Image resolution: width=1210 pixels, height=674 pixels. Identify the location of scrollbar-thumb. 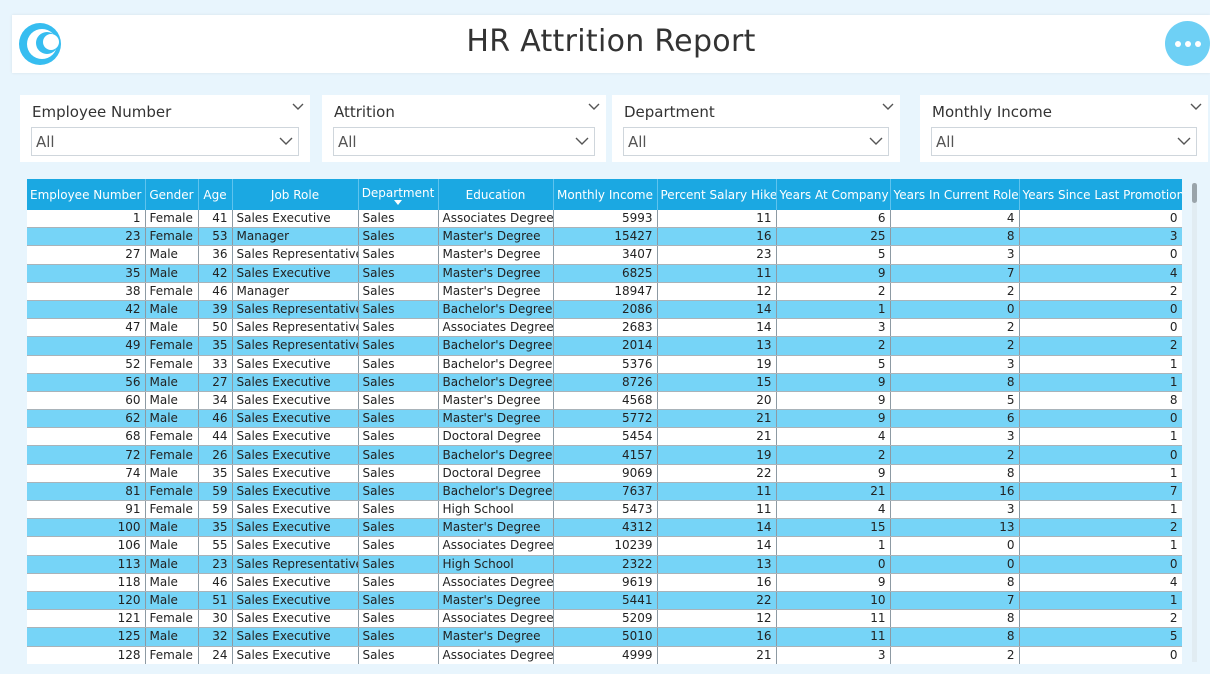
(1194, 193).